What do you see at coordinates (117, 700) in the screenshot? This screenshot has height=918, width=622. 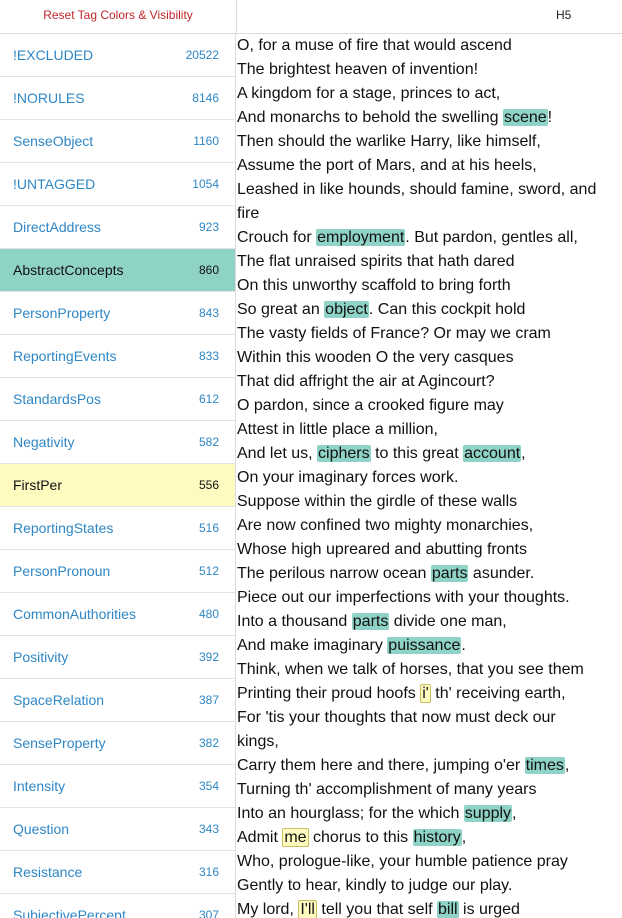 I see `tag-item-spacerelation: SpaceRelation 387` at bounding box center [117, 700].